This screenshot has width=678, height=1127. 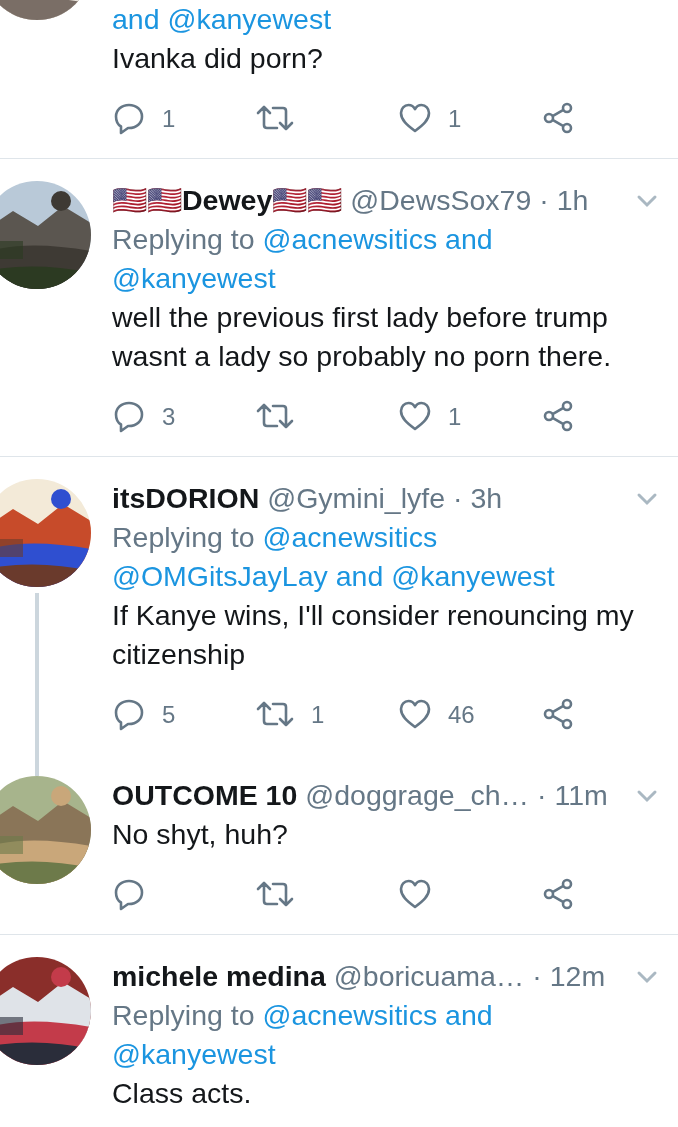 What do you see at coordinates (333, 576) in the screenshot?
I see `mention-link: @OMGitsJayLay and @kanyewest` at bounding box center [333, 576].